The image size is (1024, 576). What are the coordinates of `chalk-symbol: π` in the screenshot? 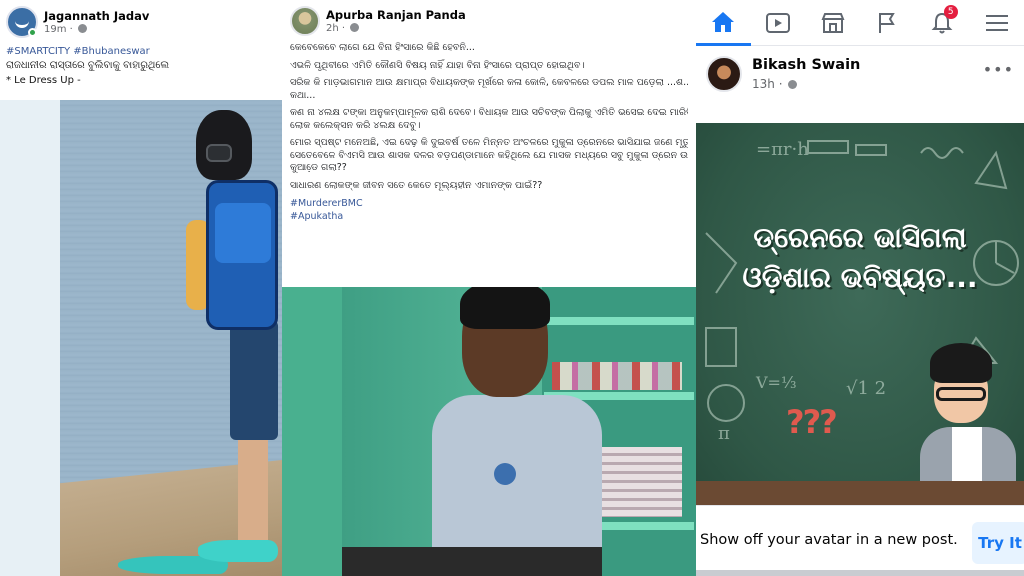 It's located at (724, 433).